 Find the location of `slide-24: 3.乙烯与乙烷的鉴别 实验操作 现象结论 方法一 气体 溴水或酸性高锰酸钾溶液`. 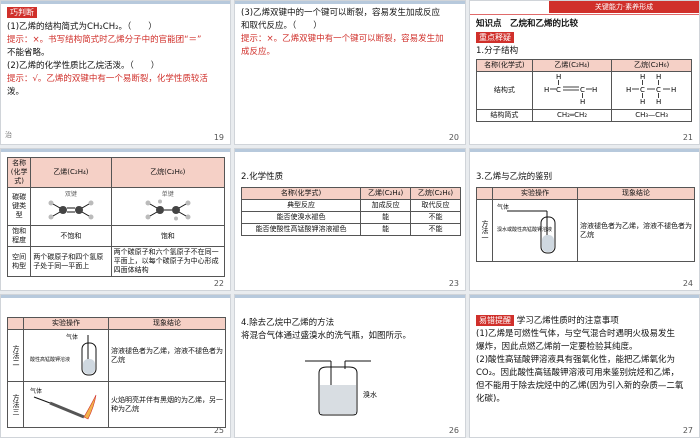

slide-24: 3.乙烯与乙烷的鉴别 实验操作 现象结论 方法一 气体 溴水或酸性高锰酸钾溶液 is located at coordinates (584, 219).